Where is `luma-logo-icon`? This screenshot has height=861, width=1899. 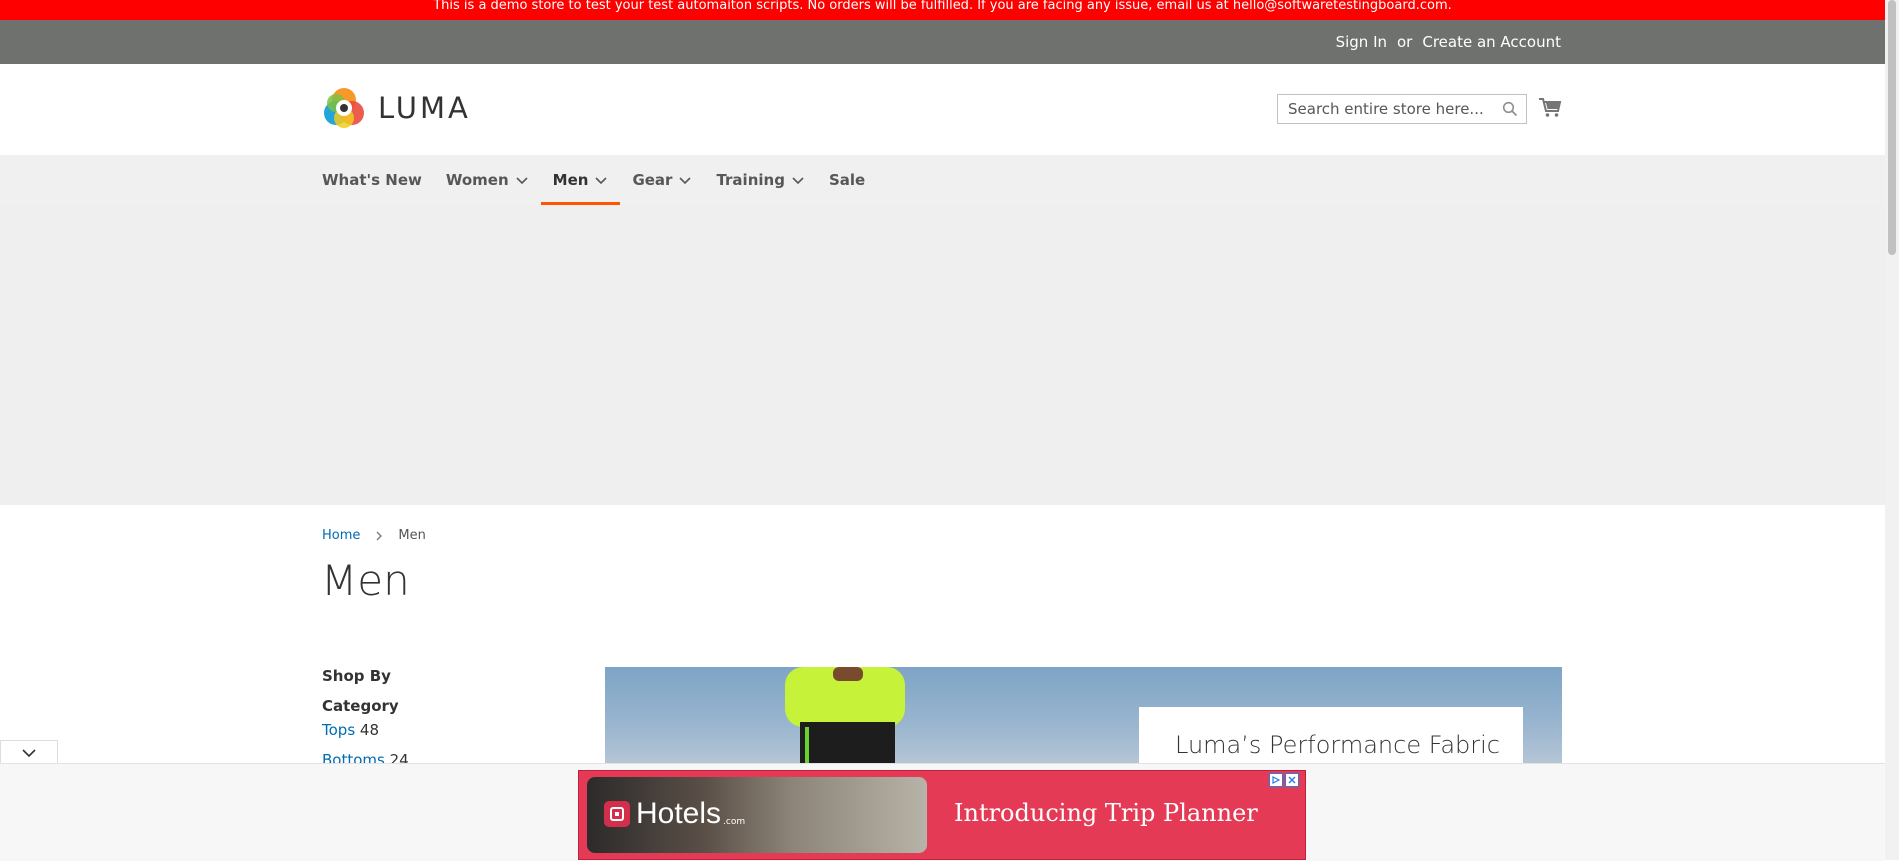 luma-logo-icon is located at coordinates (344, 108).